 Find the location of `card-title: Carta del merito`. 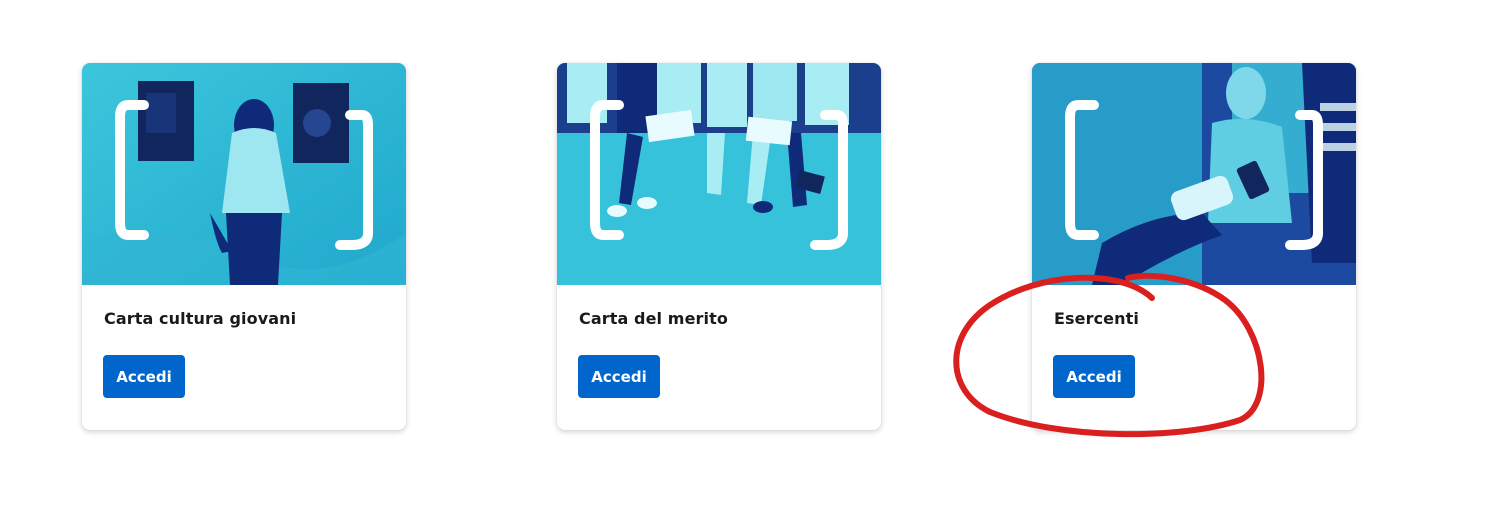

card-title: Carta del merito is located at coordinates (653, 318).